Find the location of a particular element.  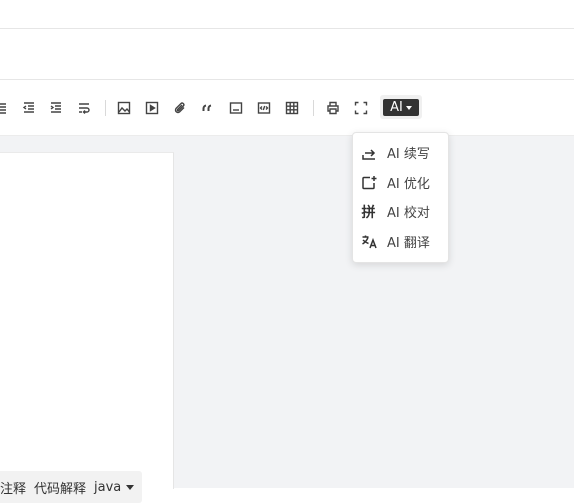

code-block-toolbar: 注释 代码解释 java is located at coordinates (71, 487).